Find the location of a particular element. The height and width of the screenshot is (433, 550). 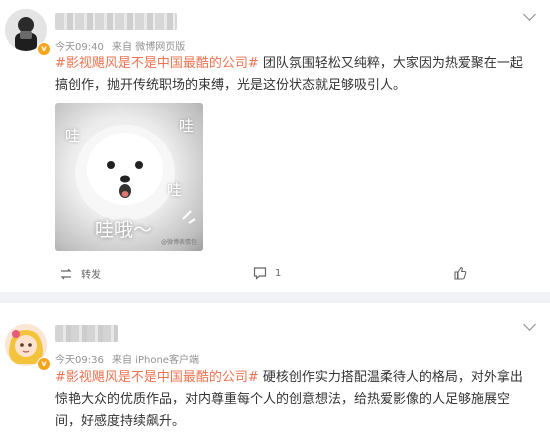

post-image: 哇 哇 哇 哇哦～ @微博表情包 is located at coordinates (129, 177).